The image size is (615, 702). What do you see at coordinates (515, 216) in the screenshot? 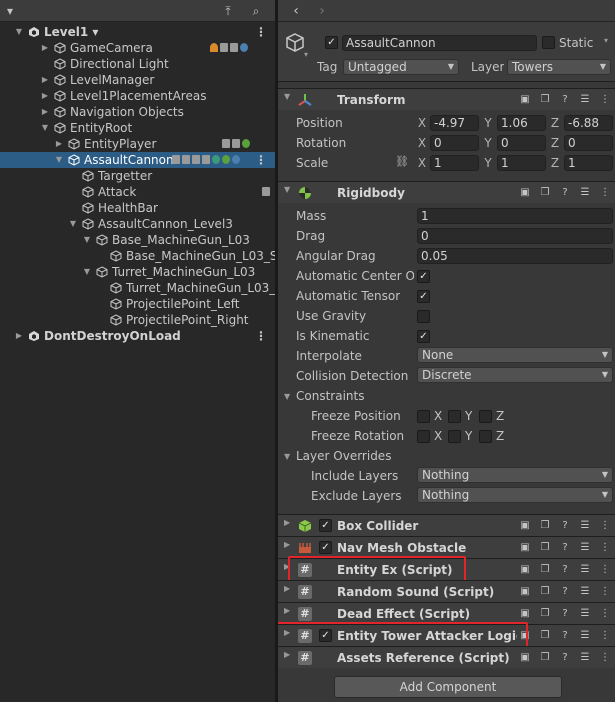
I see `mass-field: 1` at bounding box center [515, 216].